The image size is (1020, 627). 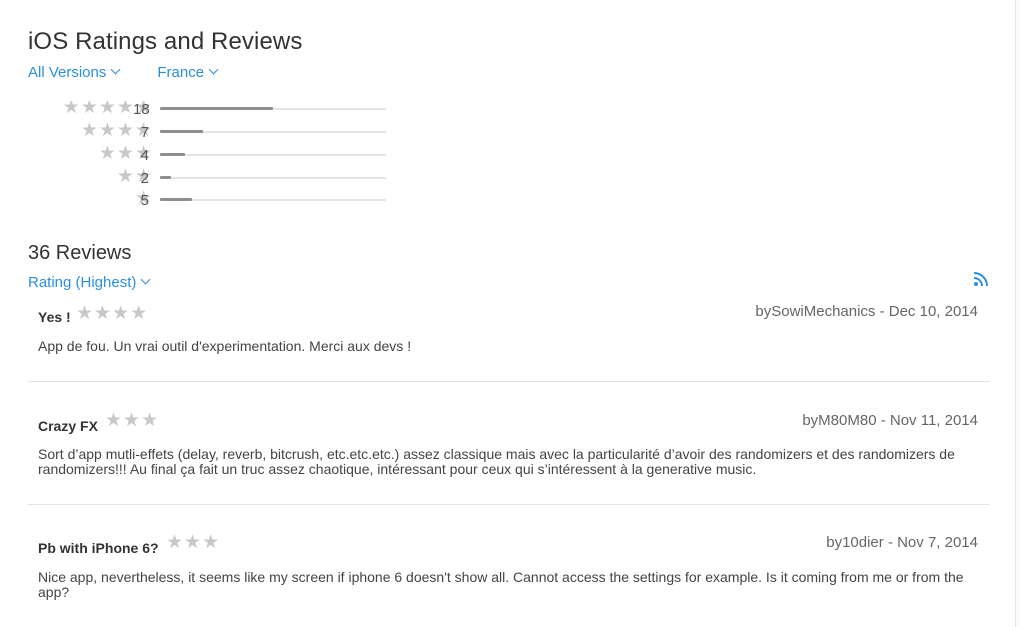 I want to click on versions-dropdown: All Versions, so click(x=74, y=72).